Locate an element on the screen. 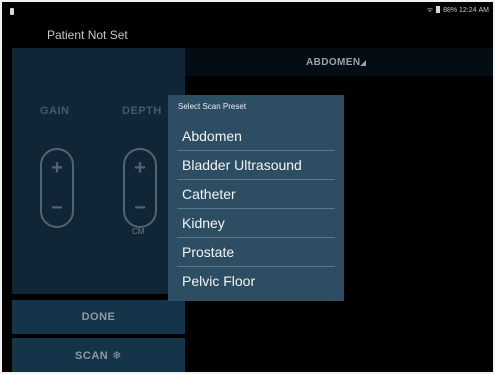 This screenshot has height=374, width=495. preset-item-label: Catheter is located at coordinates (209, 194).